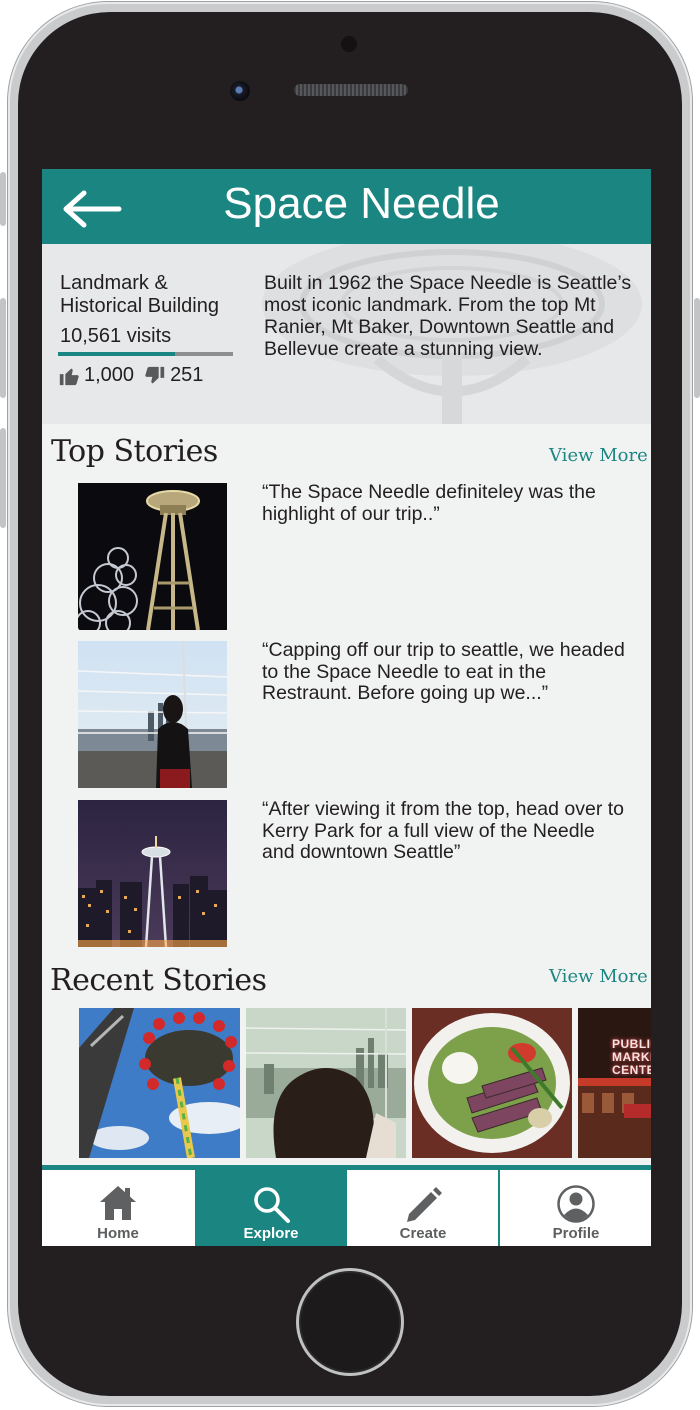 The width and height of the screenshot is (700, 1410). I want to click on tab-home: Home, so click(118, 1208).